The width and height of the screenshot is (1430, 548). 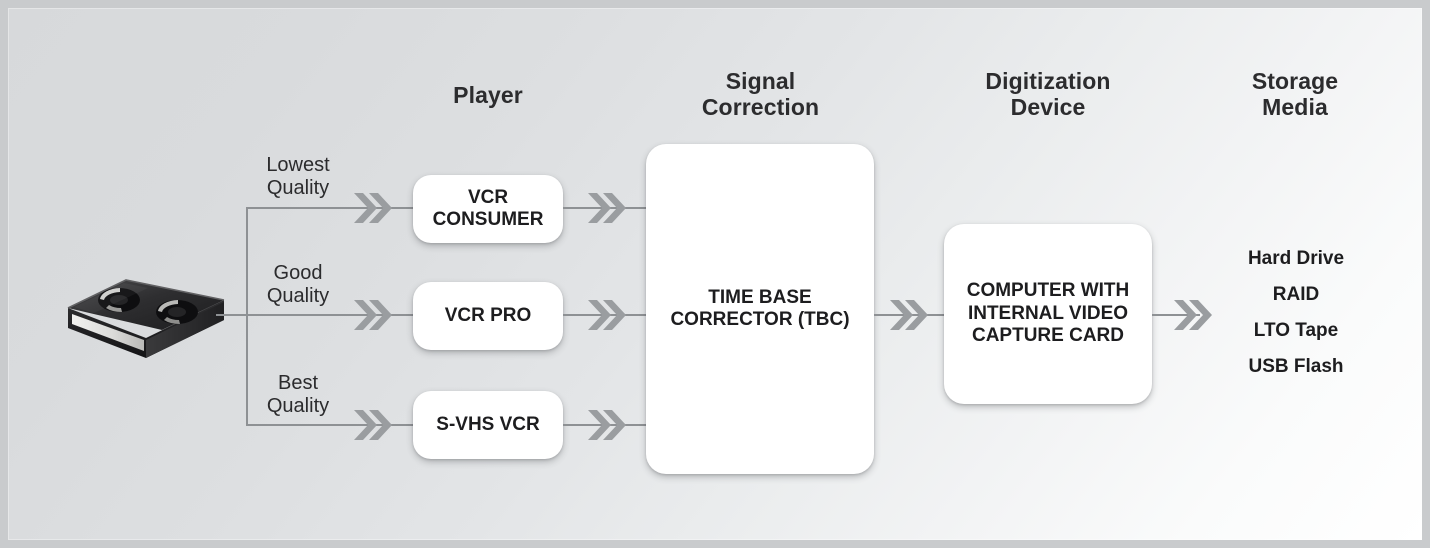 I want to click on quality-label-lowest: Lowest Quality, so click(x=298, y=177).